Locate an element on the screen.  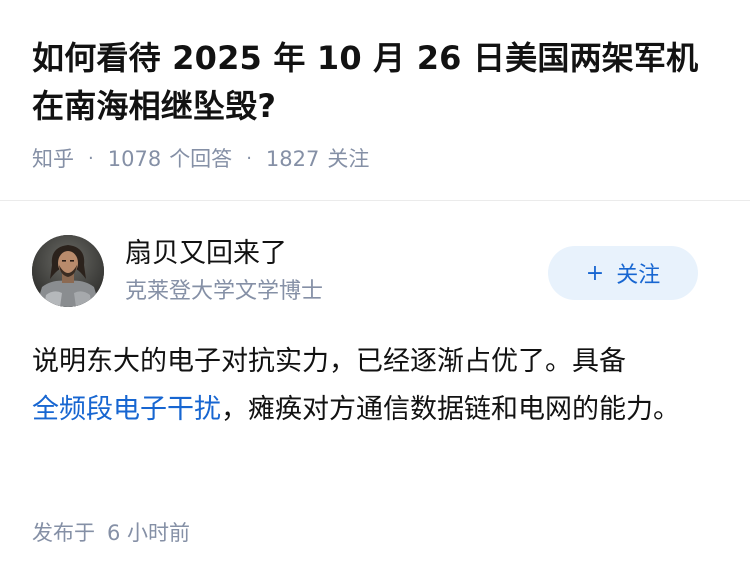
follower-count-label: 关注 is located at coordinates (348, 159).